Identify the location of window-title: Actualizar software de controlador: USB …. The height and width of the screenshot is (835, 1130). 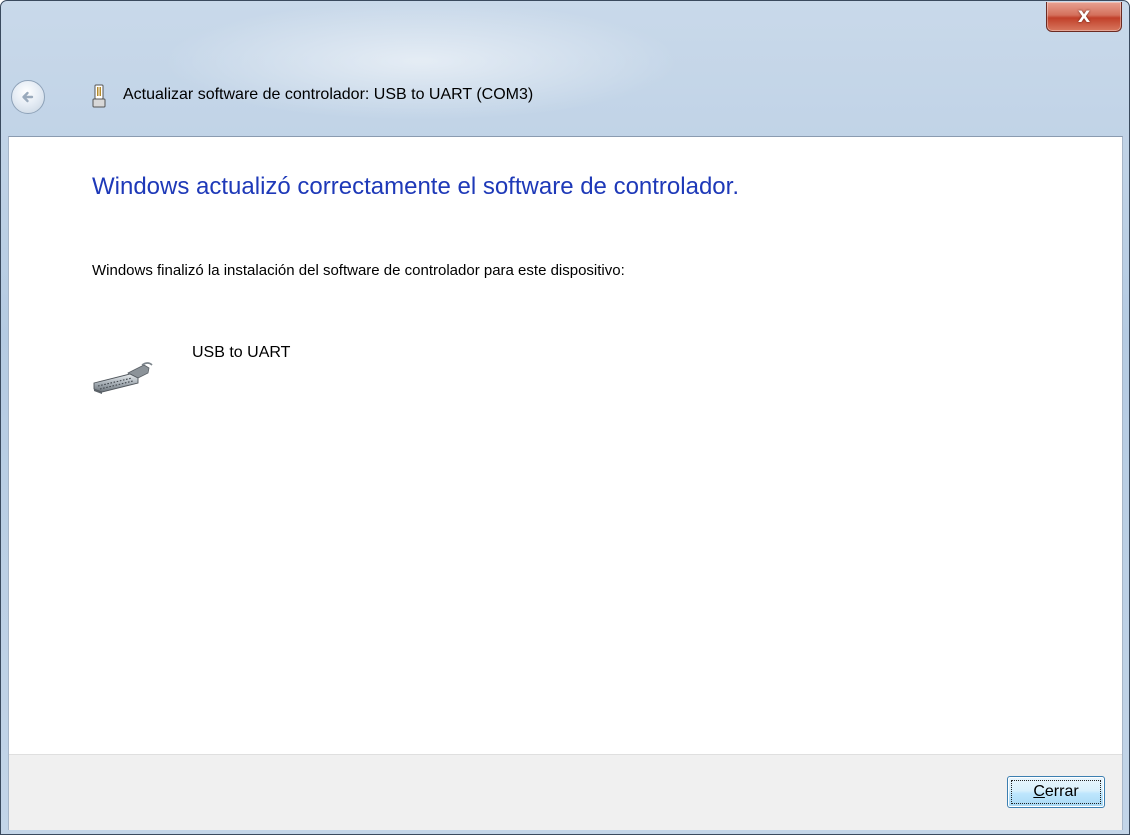
(328, 94).